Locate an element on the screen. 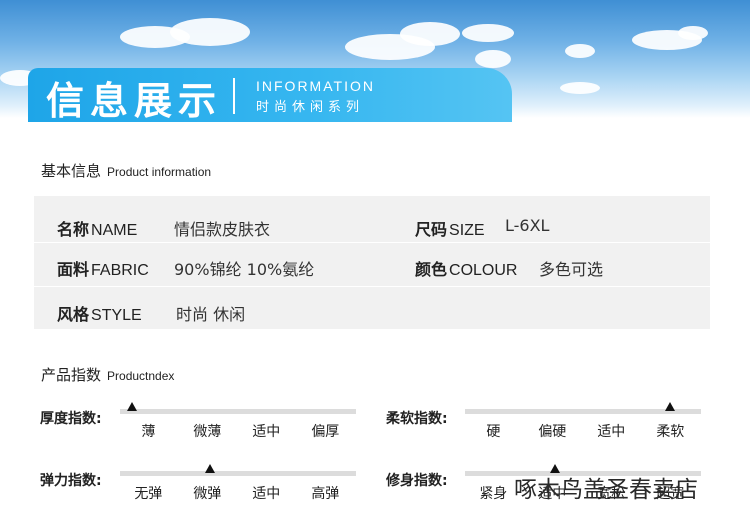 The image size is (750, 522). info-key-en: NAME is located at coordinates (114, 230).